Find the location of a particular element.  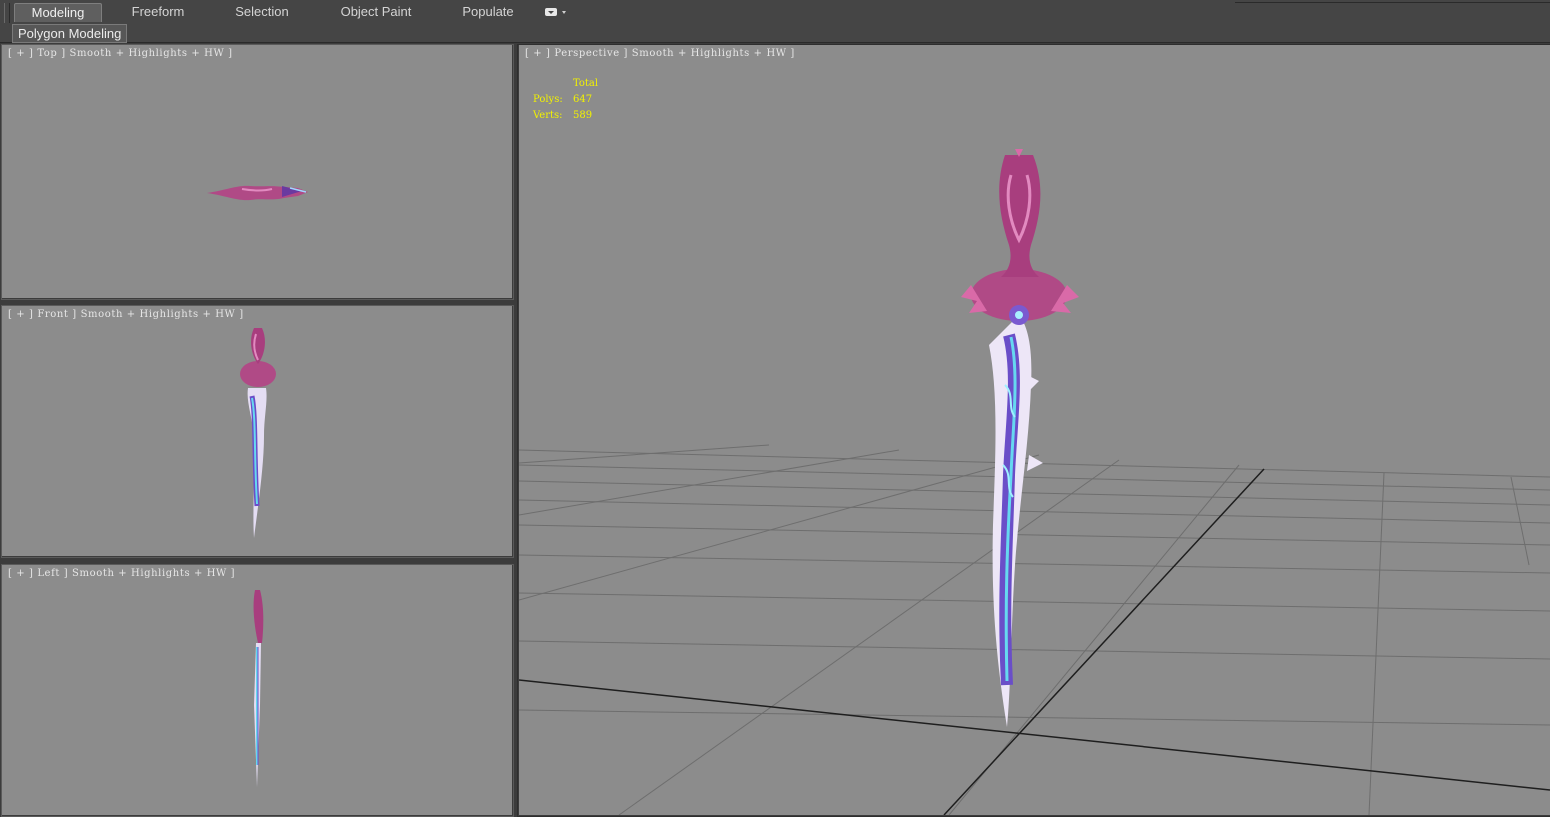

sword-model is located at coordinates (1020, 438).